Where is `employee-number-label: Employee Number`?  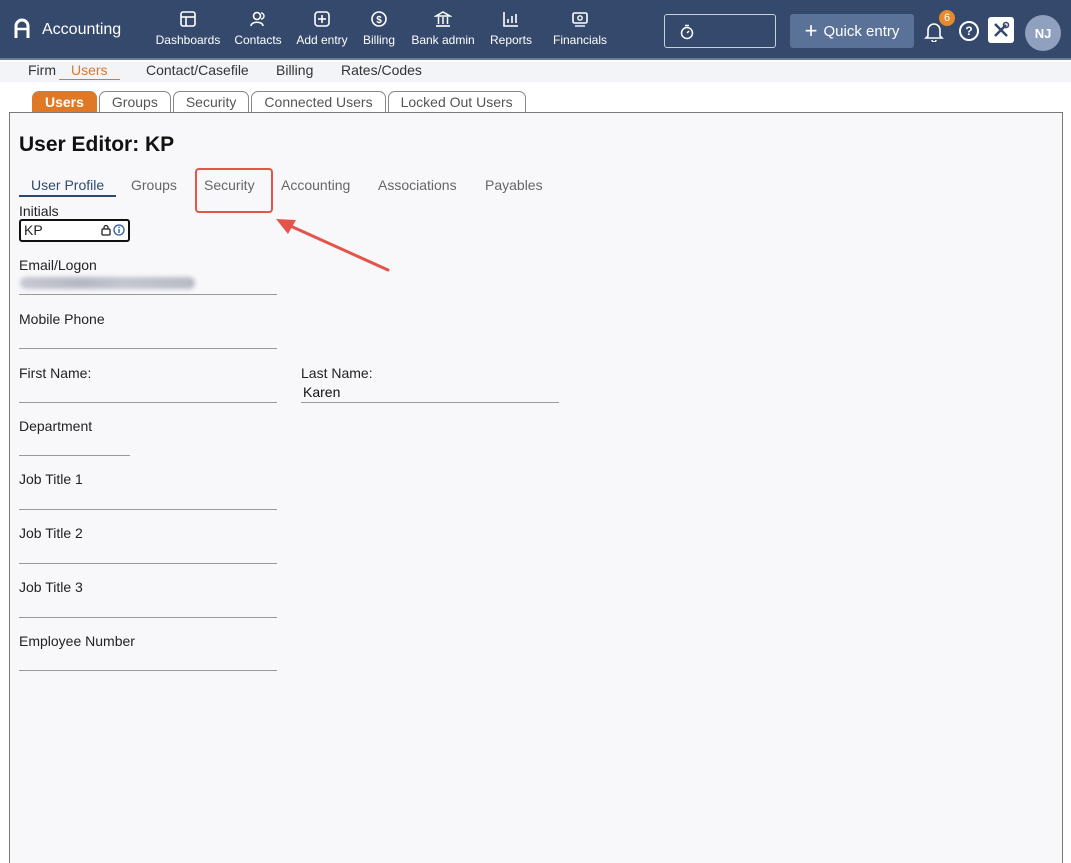 employee-number-label: Employee Number is located at coordinates (77, 641).